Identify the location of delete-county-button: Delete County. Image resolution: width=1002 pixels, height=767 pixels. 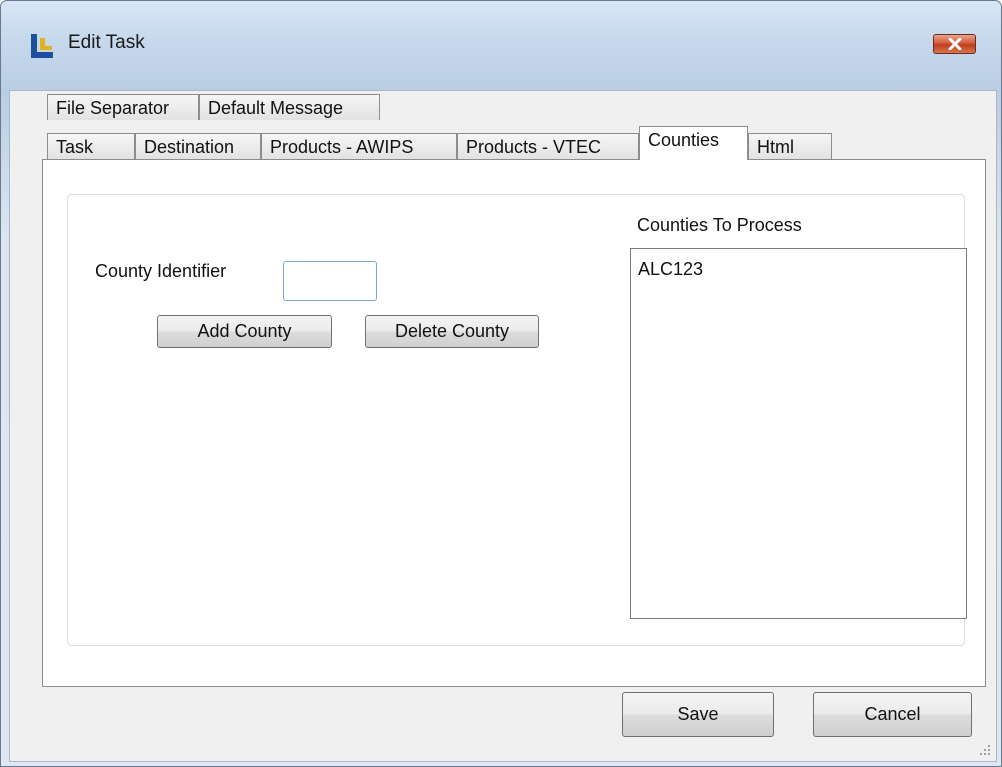
(452, 331).